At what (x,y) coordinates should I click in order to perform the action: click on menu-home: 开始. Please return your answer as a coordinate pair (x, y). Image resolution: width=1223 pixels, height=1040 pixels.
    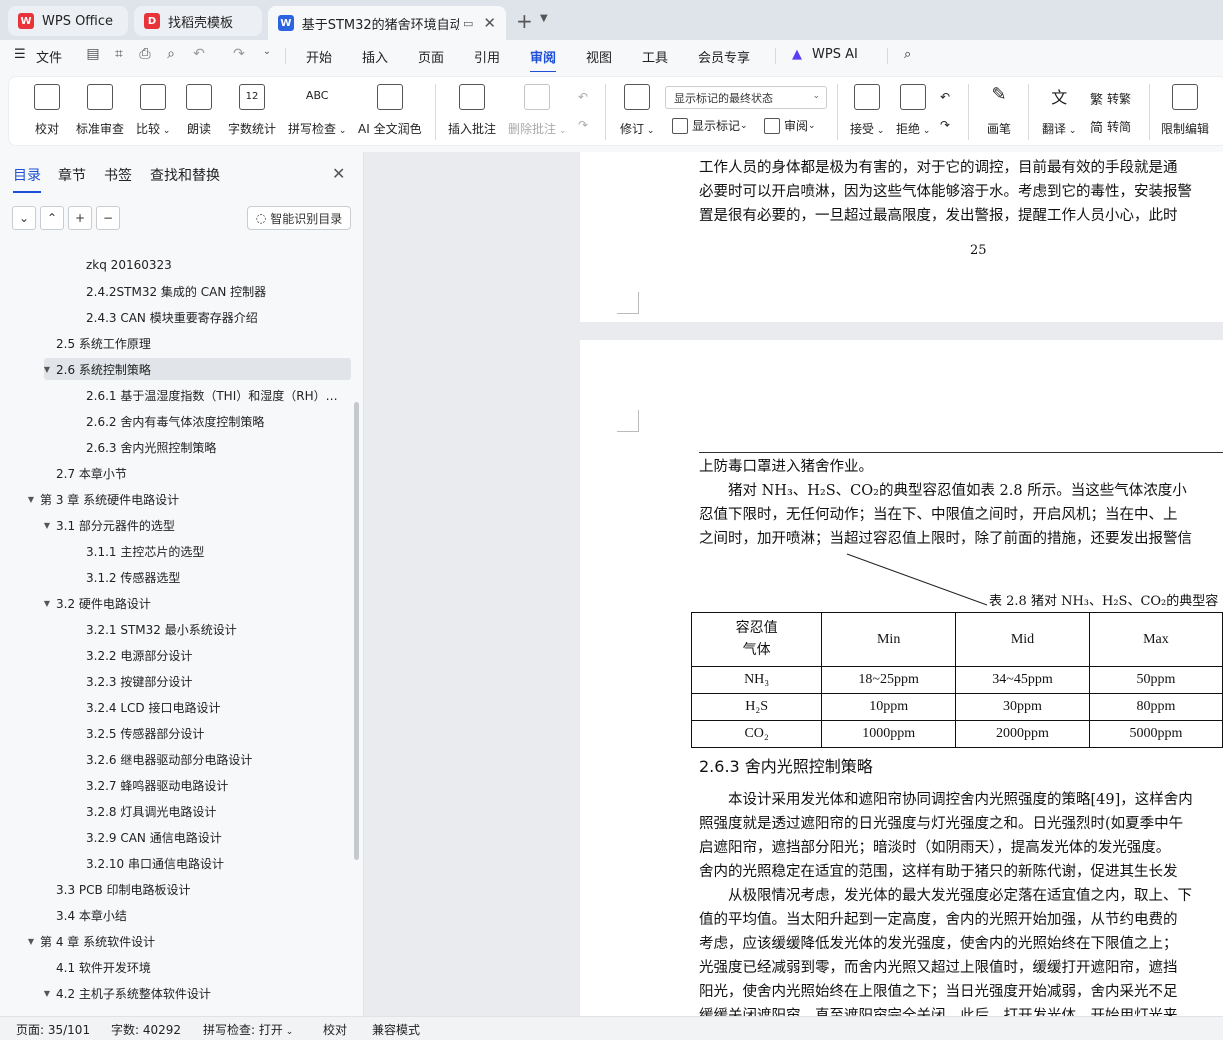
    Looking at the image, I should click on (319, 56).